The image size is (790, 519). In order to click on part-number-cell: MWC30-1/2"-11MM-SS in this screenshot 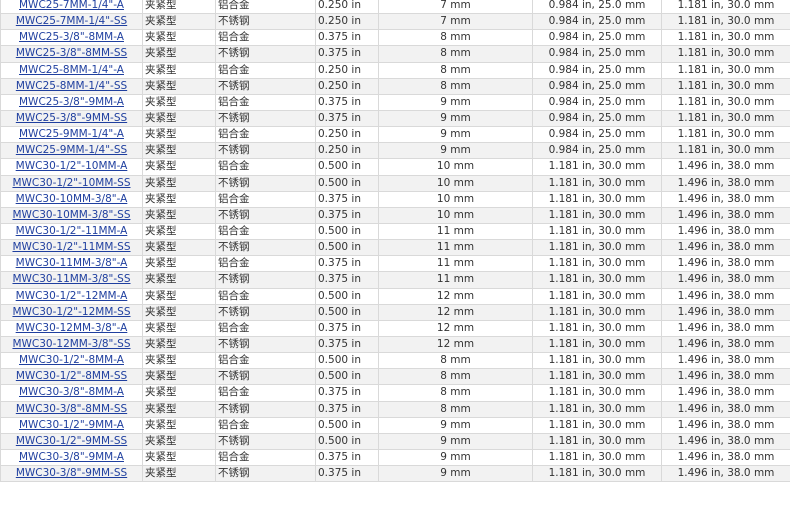, I will do `click(71, 248)`.